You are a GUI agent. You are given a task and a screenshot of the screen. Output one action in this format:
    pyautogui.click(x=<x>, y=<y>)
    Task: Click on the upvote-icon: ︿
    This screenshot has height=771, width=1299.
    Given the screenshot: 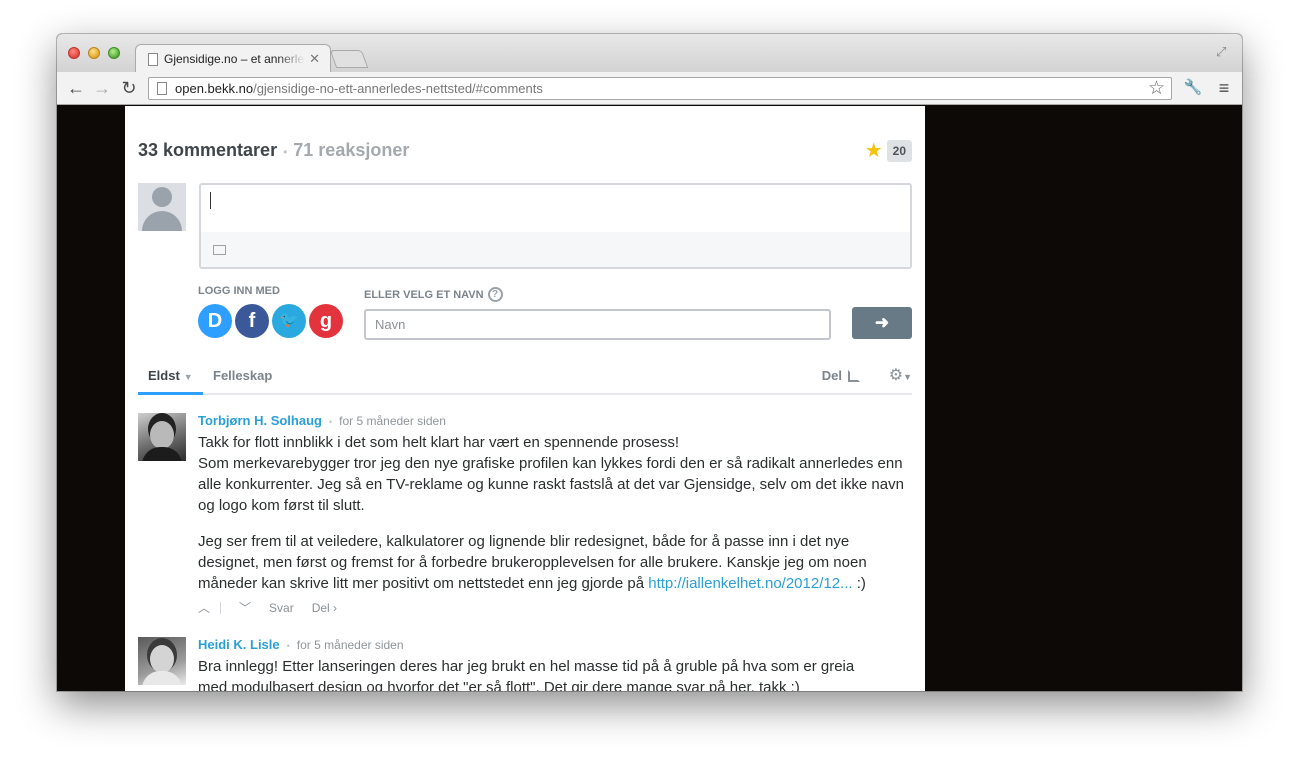 What is the action you would take?
    pyautogui.click(x=204, y=607)
    